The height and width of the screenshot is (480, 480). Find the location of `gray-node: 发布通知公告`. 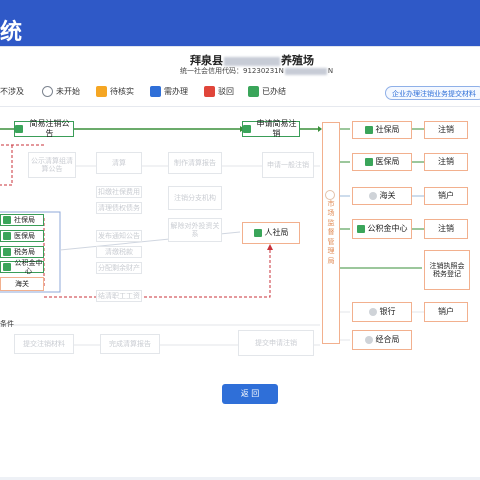

gray-node: 发布通知公告 is located at coordinates (119, 236).